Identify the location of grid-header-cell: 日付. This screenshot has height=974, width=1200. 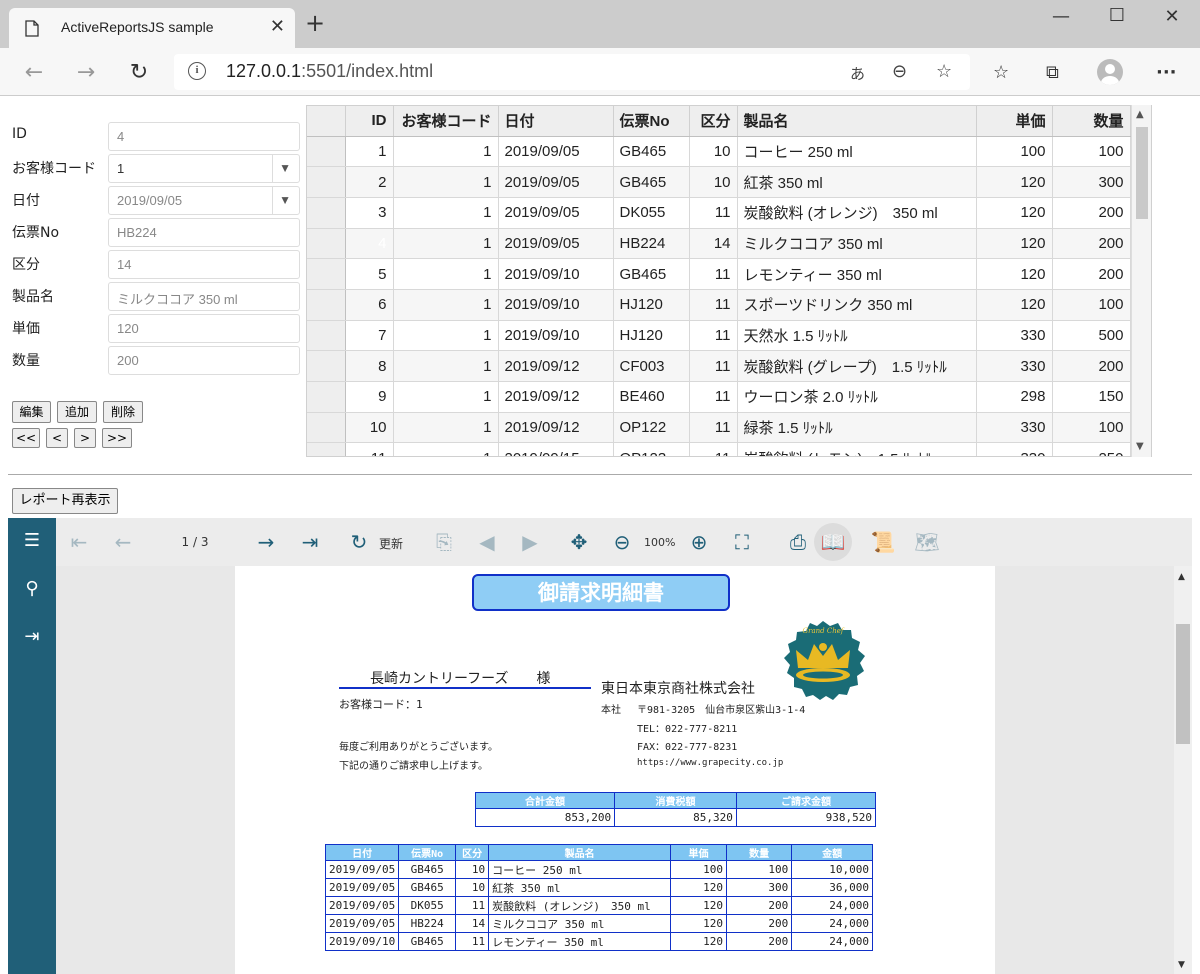
(556, 121).